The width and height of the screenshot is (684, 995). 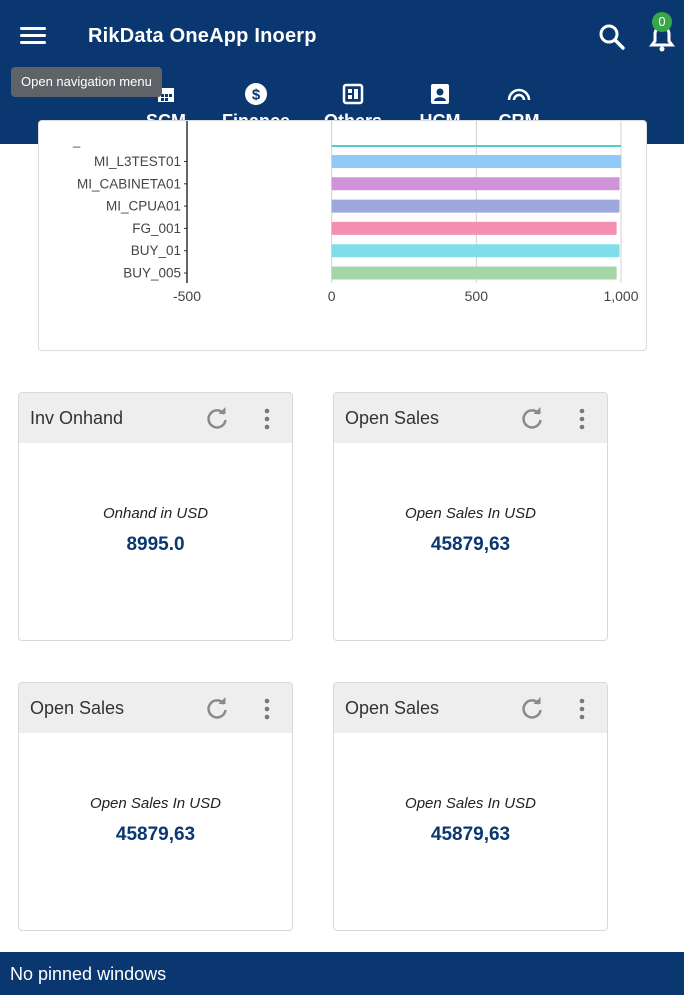 What do you see at coordinates (155, 544) in the screenshot?
I see `widget-value: 8995.0` at bounding box center [155, 544].